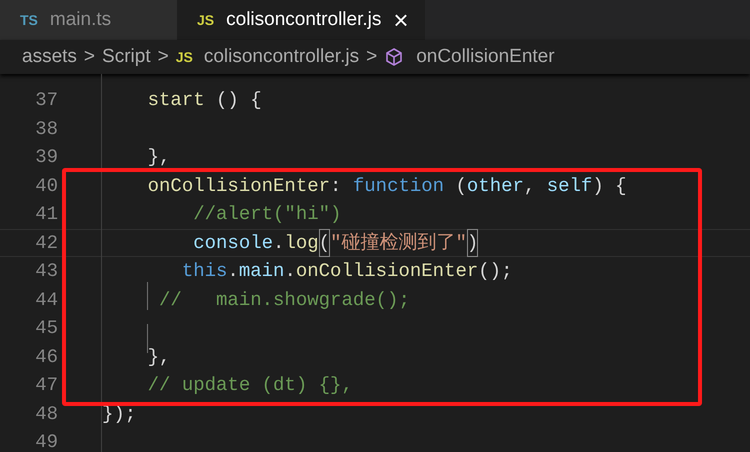 The image size is (750, 452). Describe the element at coordinates (119, 414) in the screenshot. I see `code-text: });` at that location.